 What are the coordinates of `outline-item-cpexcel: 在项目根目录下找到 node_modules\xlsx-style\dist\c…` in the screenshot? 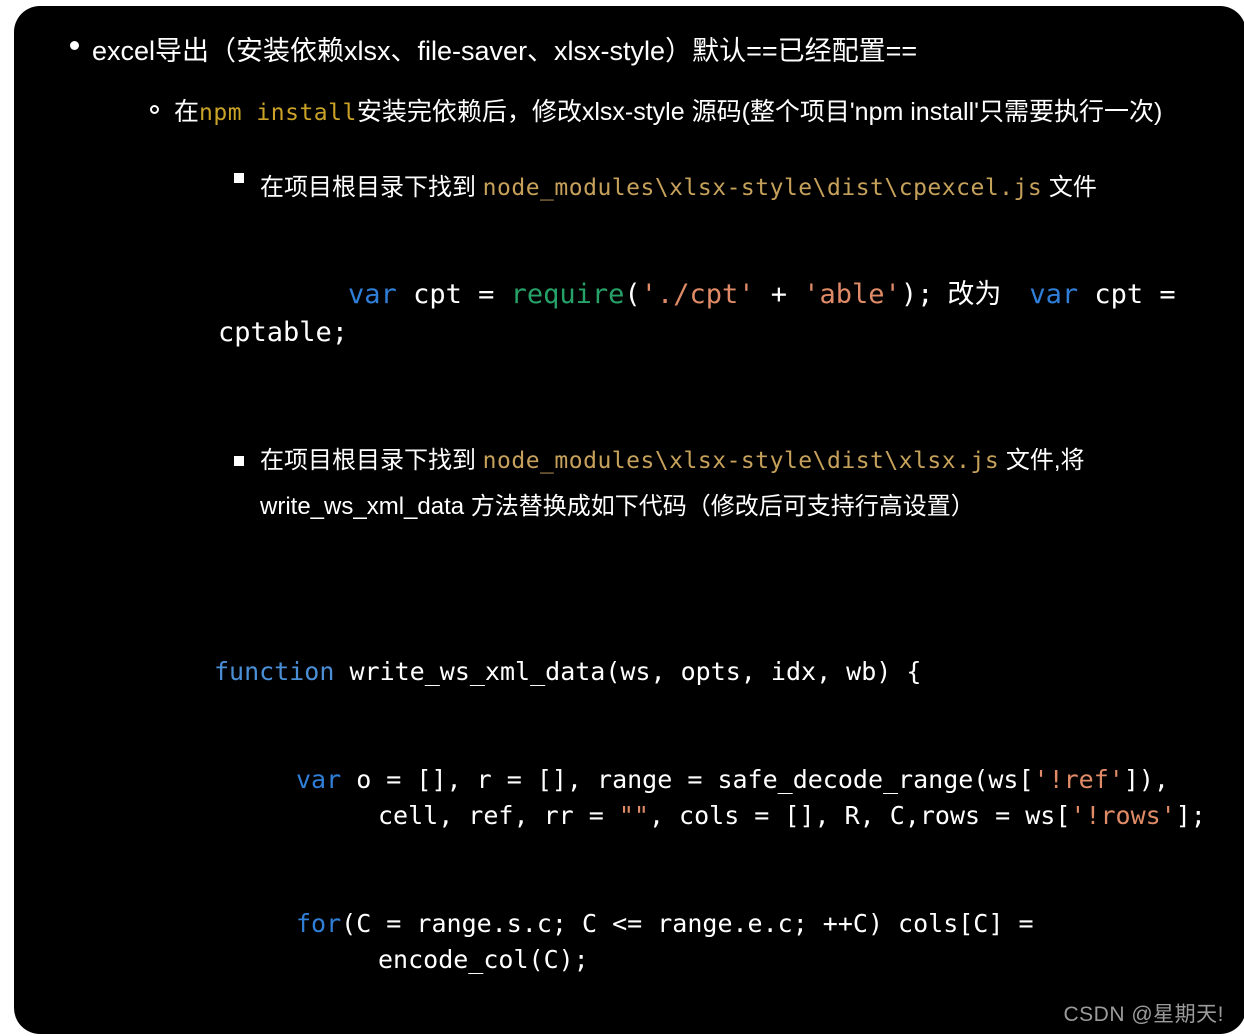 It's located at (629, 173).